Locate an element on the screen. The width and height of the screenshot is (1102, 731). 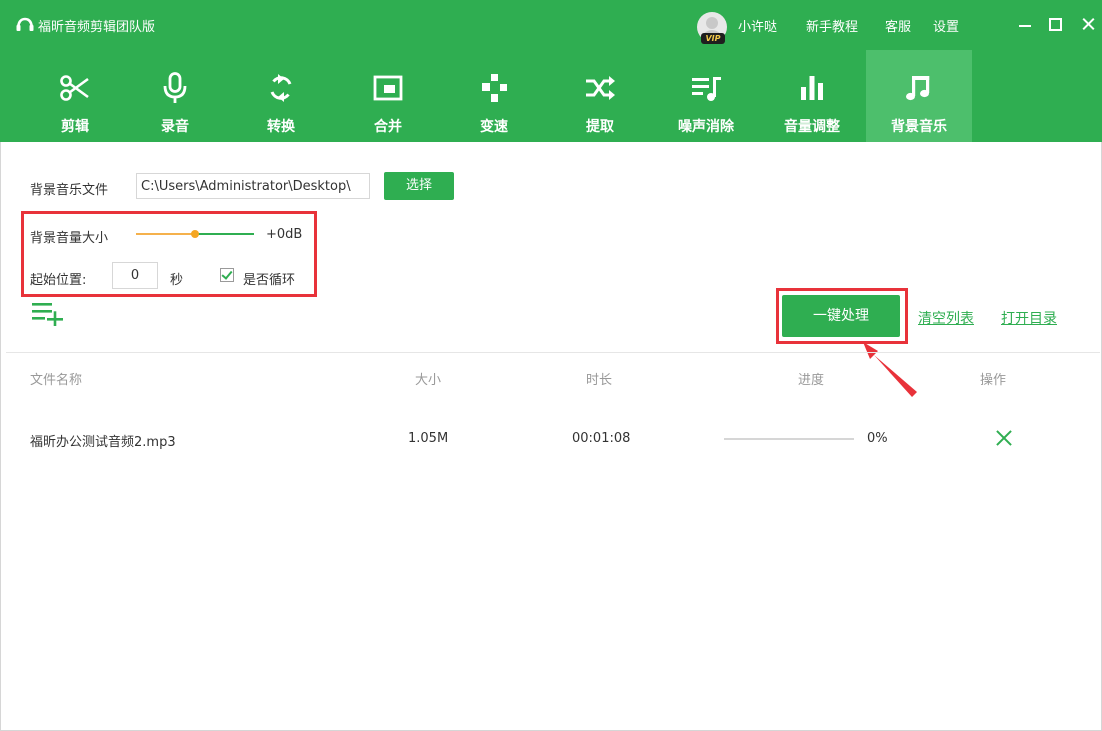
column-header-size: 大小 is located at coordinates (428, 380).